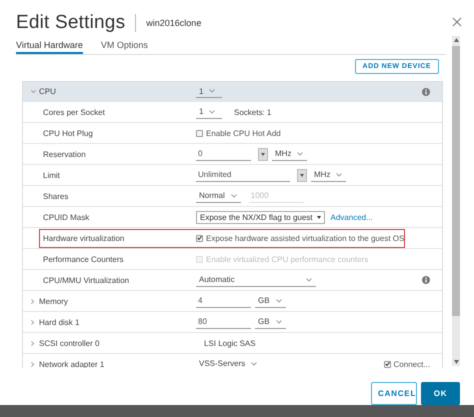 This screenshot has height=417, width=474. Describe the element at coordinates (243, 133) in the screenshot. I see `checkbox-label: Enable CPU Hot Add` at that location.